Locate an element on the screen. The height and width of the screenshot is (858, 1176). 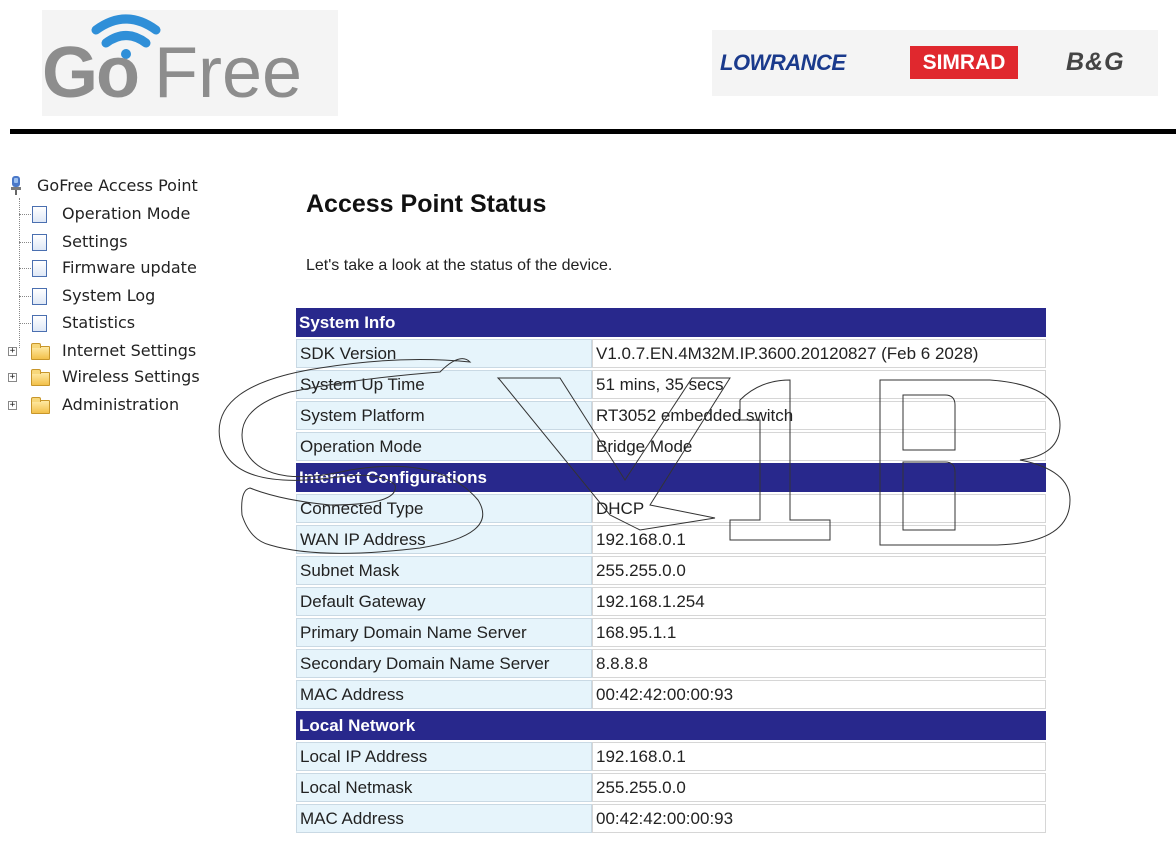
row-label: Operation Mode is located at coordinates (444, 446).